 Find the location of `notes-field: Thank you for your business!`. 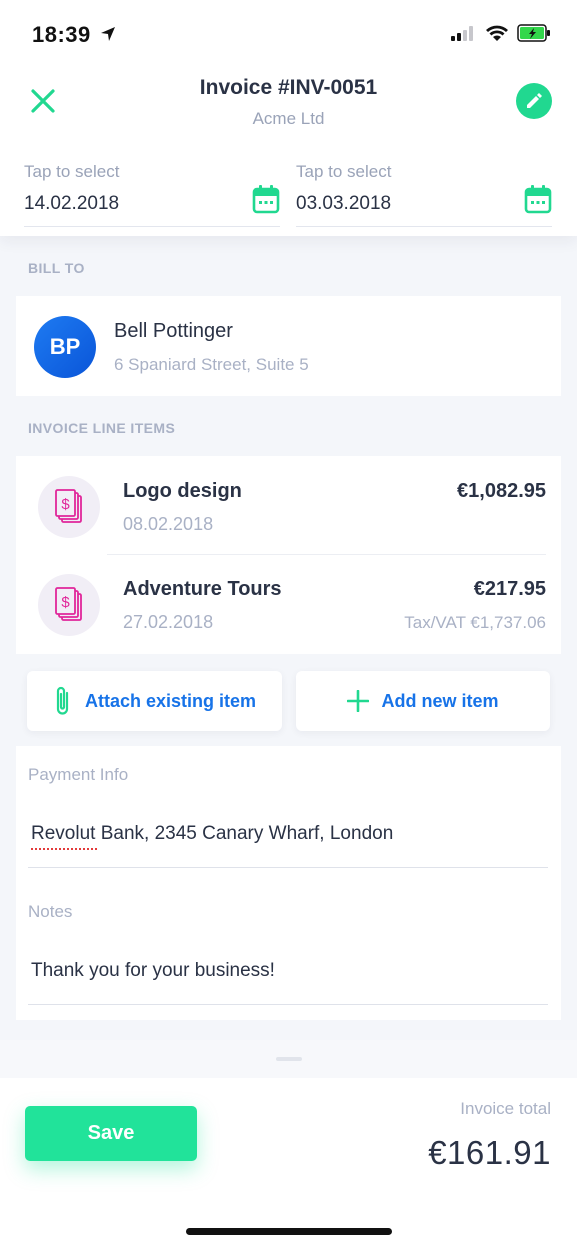

notes-field: Thank you for your business! is located at coordinates (288, 971).